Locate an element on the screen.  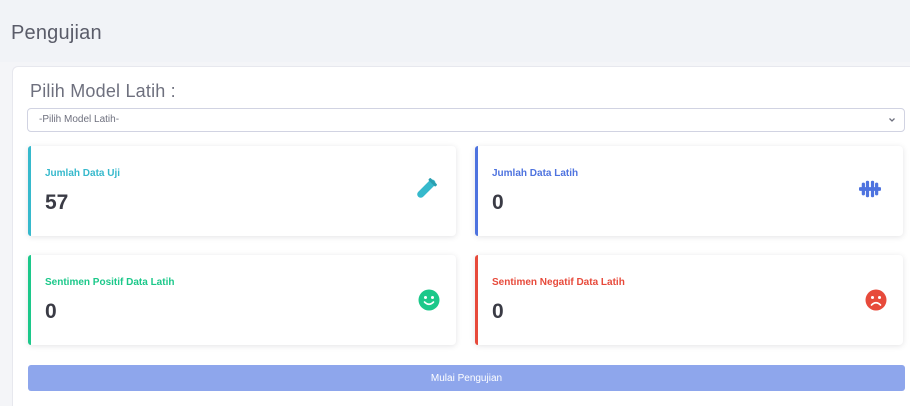
start-testing-button: Mulai Pengujian is located at coordinates (466, 378).